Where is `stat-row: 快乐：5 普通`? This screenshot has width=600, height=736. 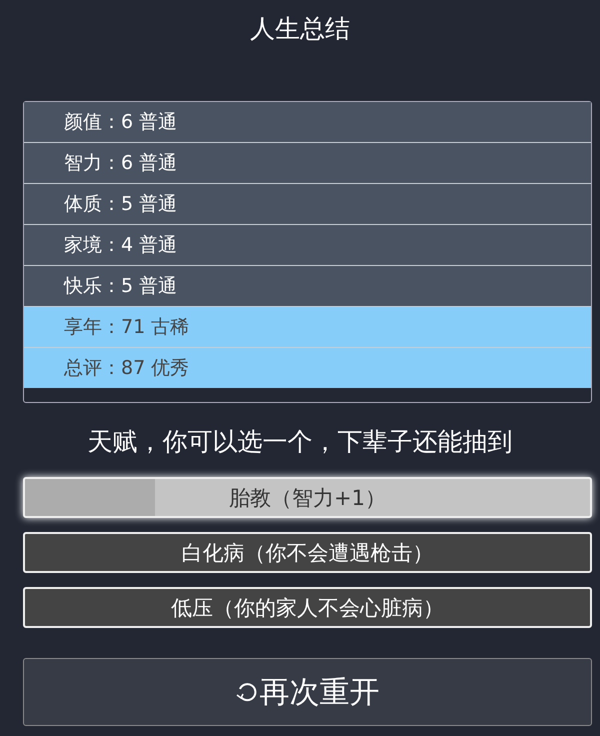 stat-row: 快乐：5 普通 is located at coordinates (307, 286).